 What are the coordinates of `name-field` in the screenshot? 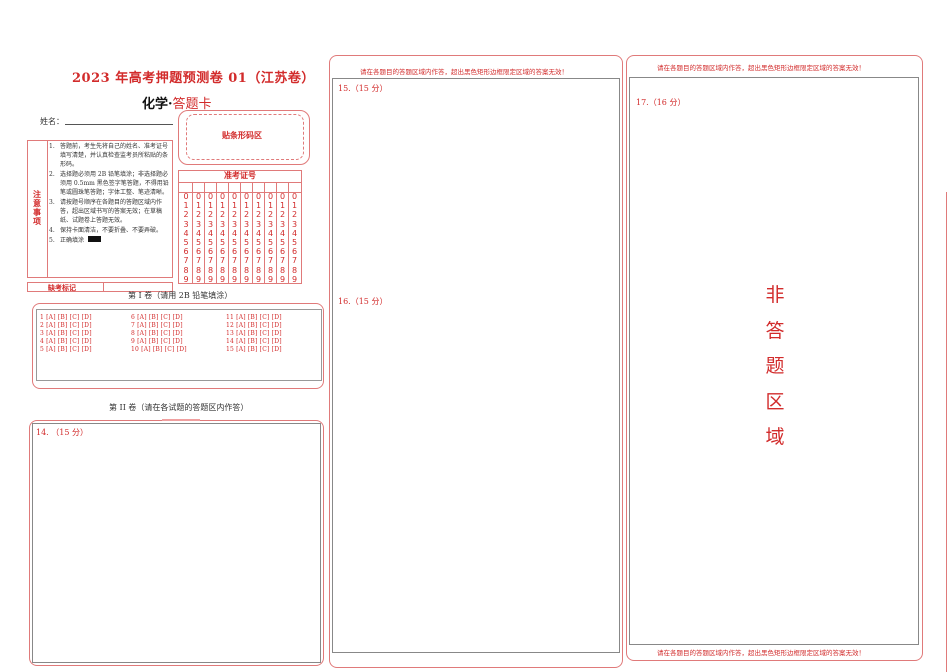 It's located at (119, 124).